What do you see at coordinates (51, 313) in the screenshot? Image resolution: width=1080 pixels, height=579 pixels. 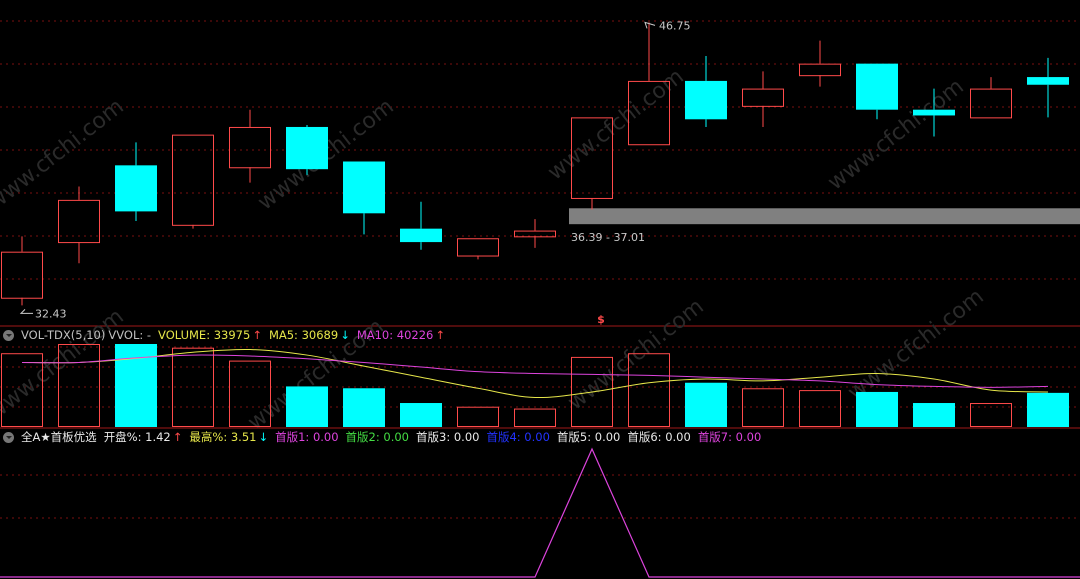 I see `low-label: 32.43` at bounding box center [51, 313].